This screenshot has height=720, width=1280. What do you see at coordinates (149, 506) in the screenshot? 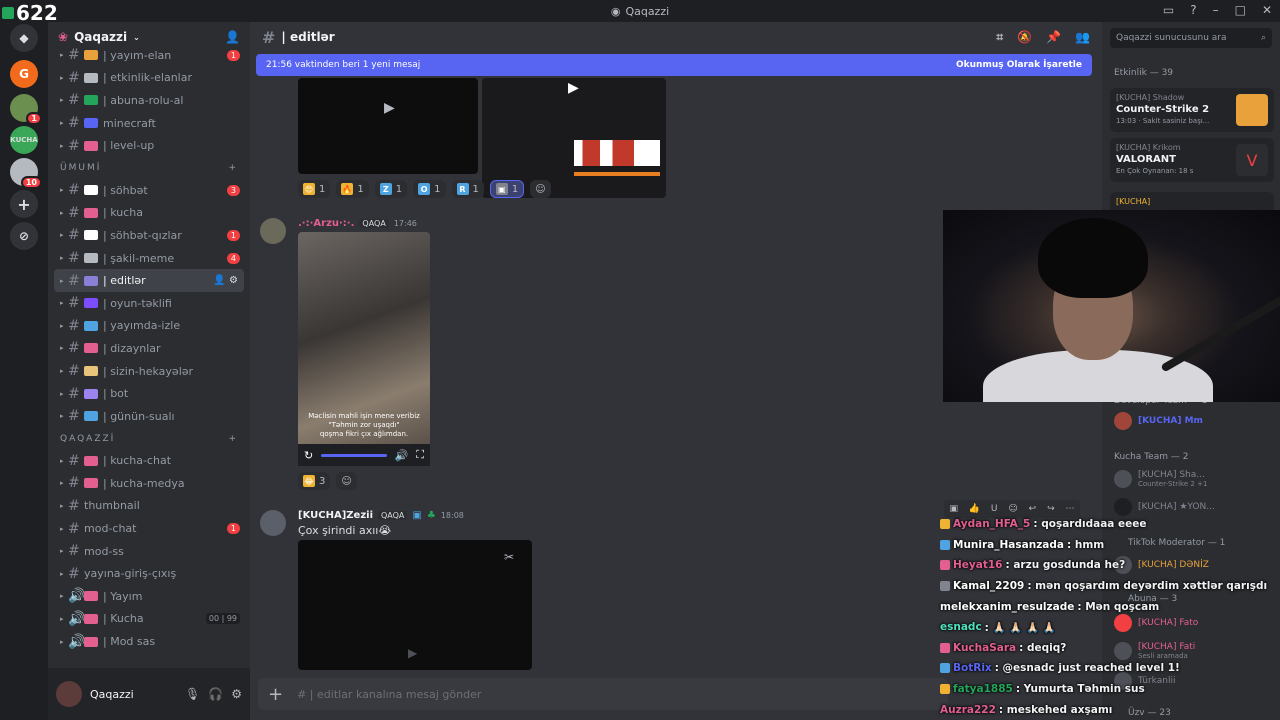
I see `channel-item: ▸ # thumbnail` at bounding box center [149, 506].